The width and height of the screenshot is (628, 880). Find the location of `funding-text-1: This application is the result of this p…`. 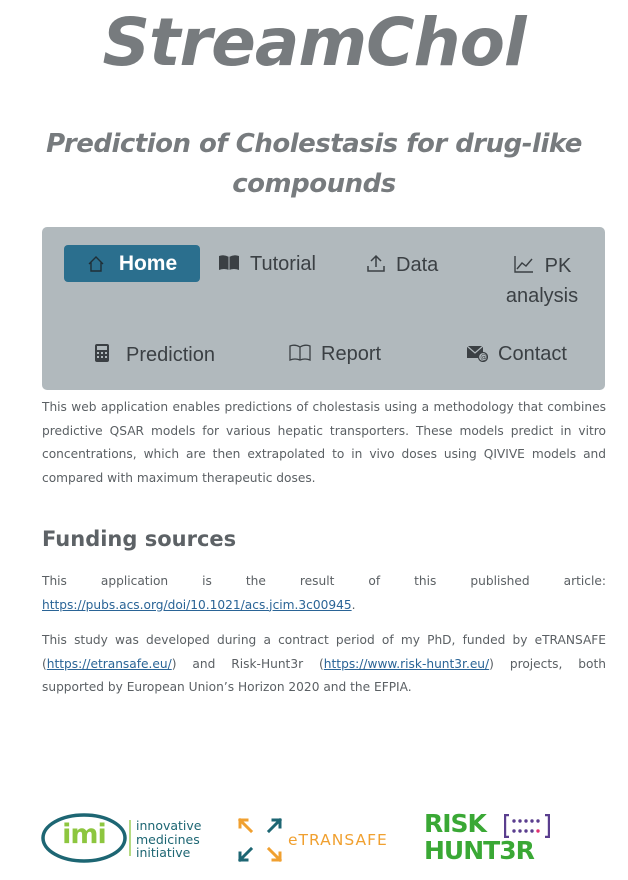

funding-text-1: This application is the result of this p… is located at coordinates (324, 581).